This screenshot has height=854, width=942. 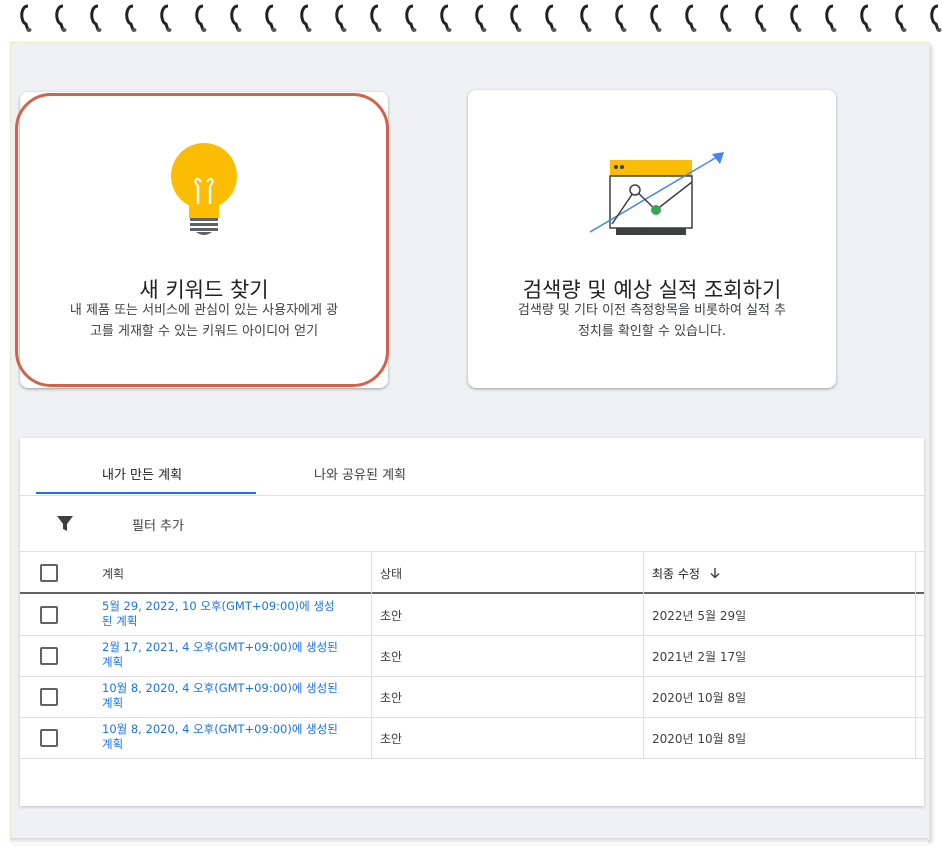 What do you see at coordinates (204, 310) in the screenshot?
I see `description-line: 내 제품 또는 서비스에 관심이 있는 사용자에게 광` at bounding box center [204, 310].